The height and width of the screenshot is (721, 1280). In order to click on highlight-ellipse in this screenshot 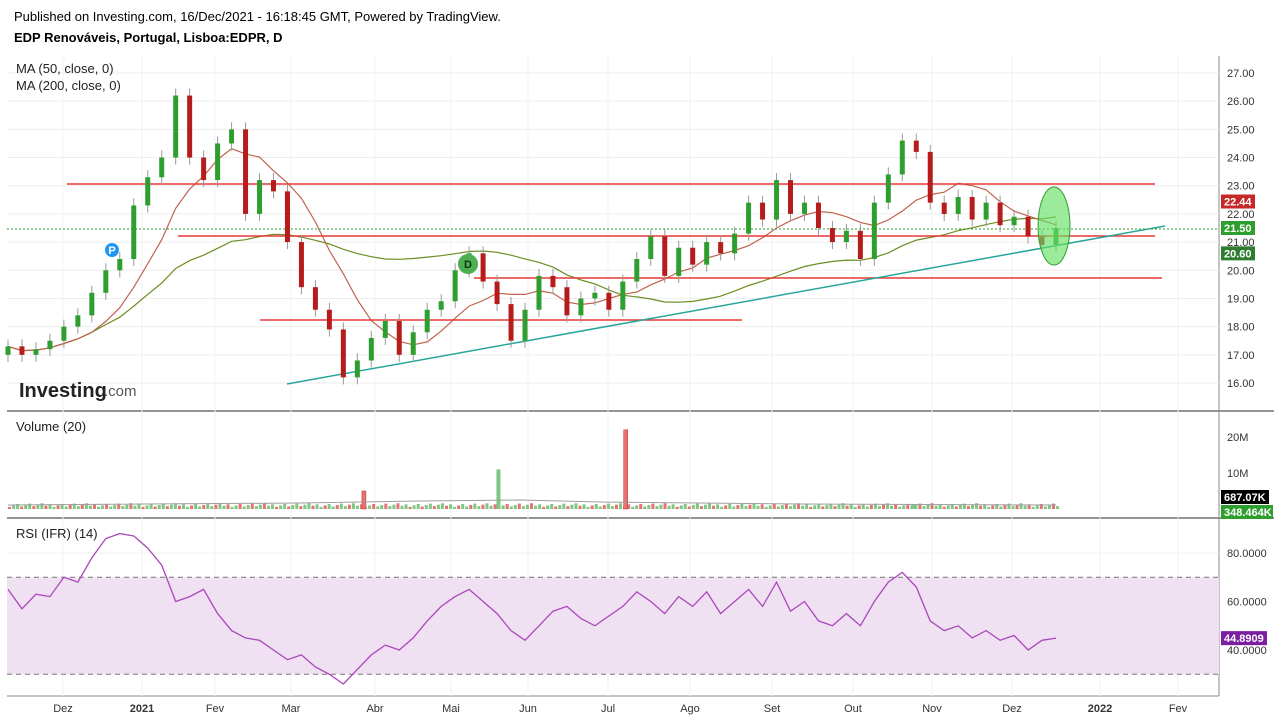, I will do `click(1054, 226)`.